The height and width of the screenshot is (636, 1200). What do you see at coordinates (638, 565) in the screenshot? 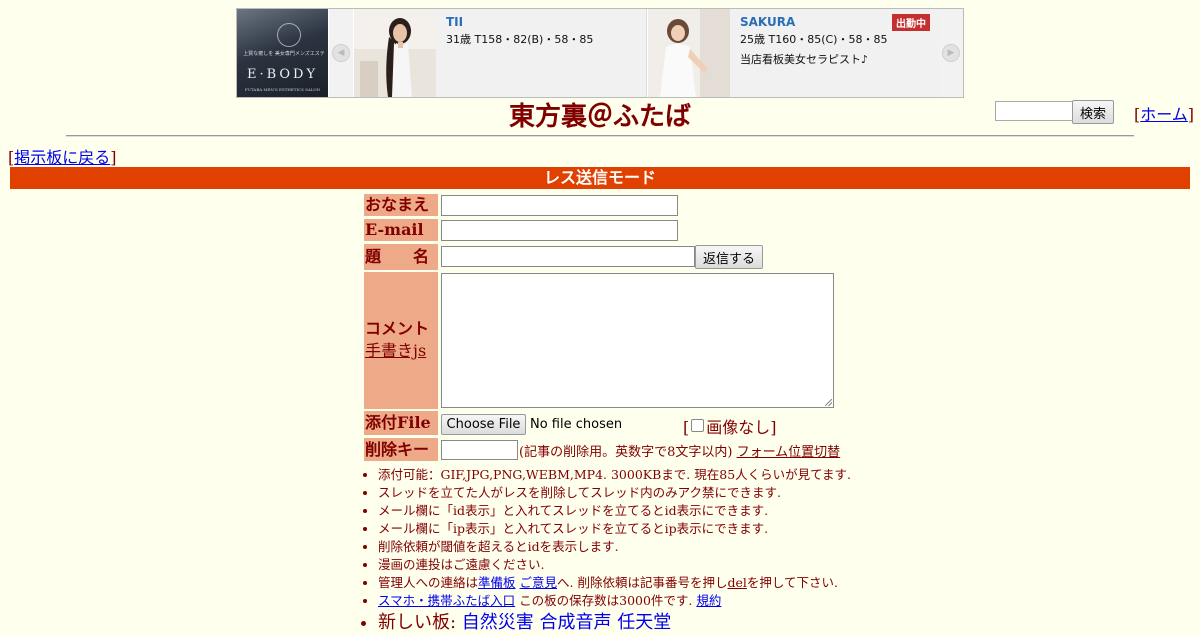
I see `list-item: 漫画の連投はご遠慮ください.` at bounding box center [638, 565].